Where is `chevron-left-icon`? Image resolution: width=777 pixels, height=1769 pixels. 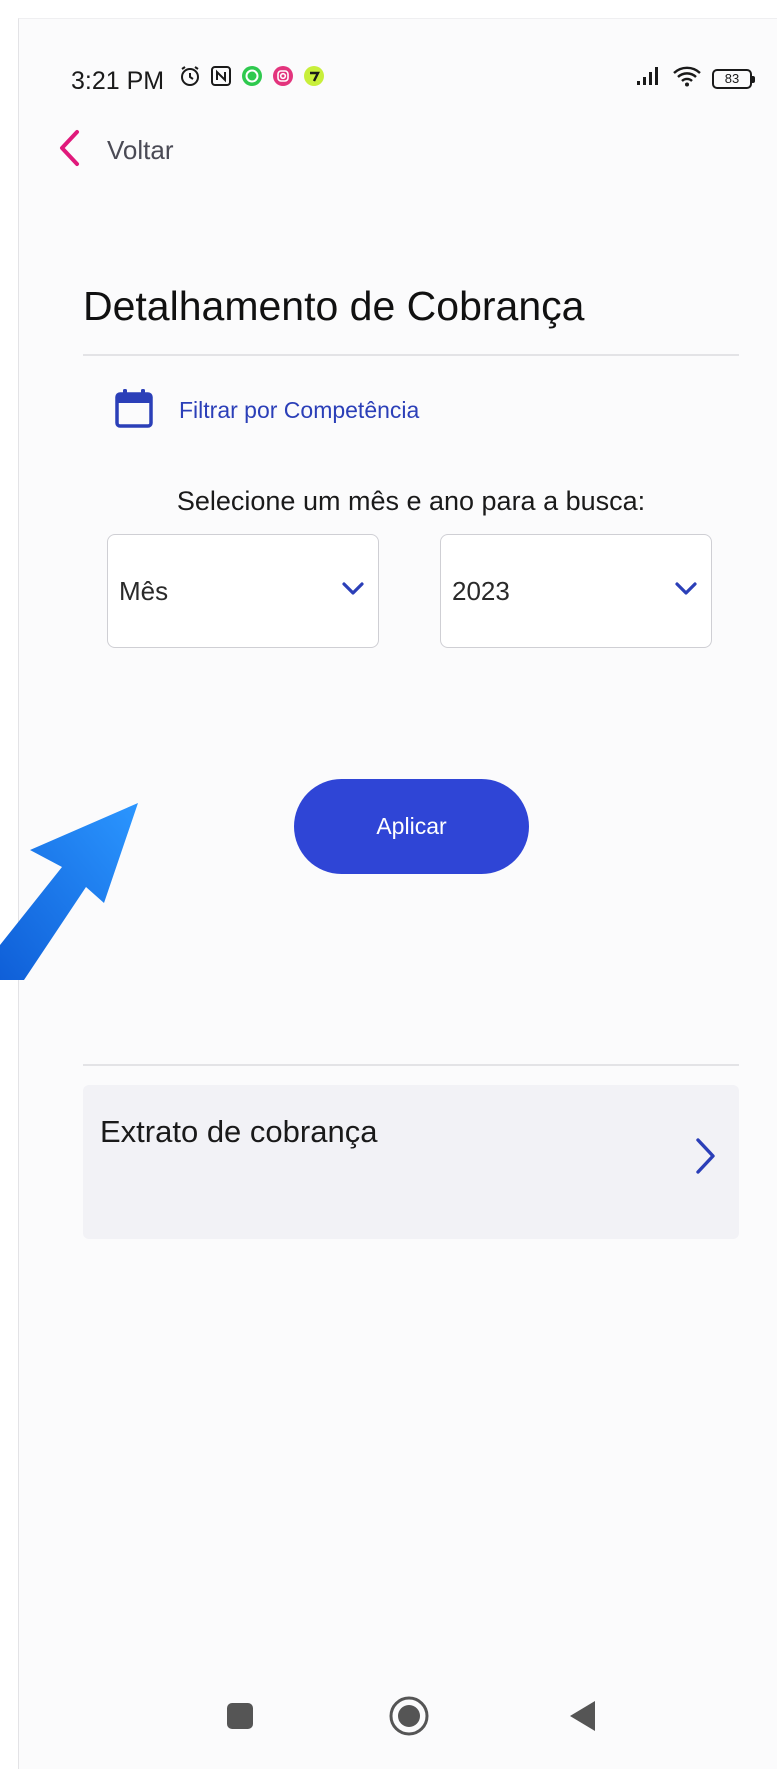
chevron-left-icon is located at coordinates (69, 150).